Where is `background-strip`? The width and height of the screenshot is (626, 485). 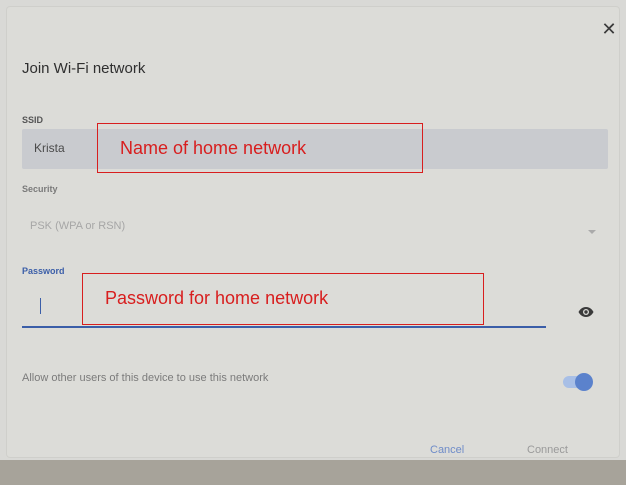
background-strip is located at coordinates (313, 472).